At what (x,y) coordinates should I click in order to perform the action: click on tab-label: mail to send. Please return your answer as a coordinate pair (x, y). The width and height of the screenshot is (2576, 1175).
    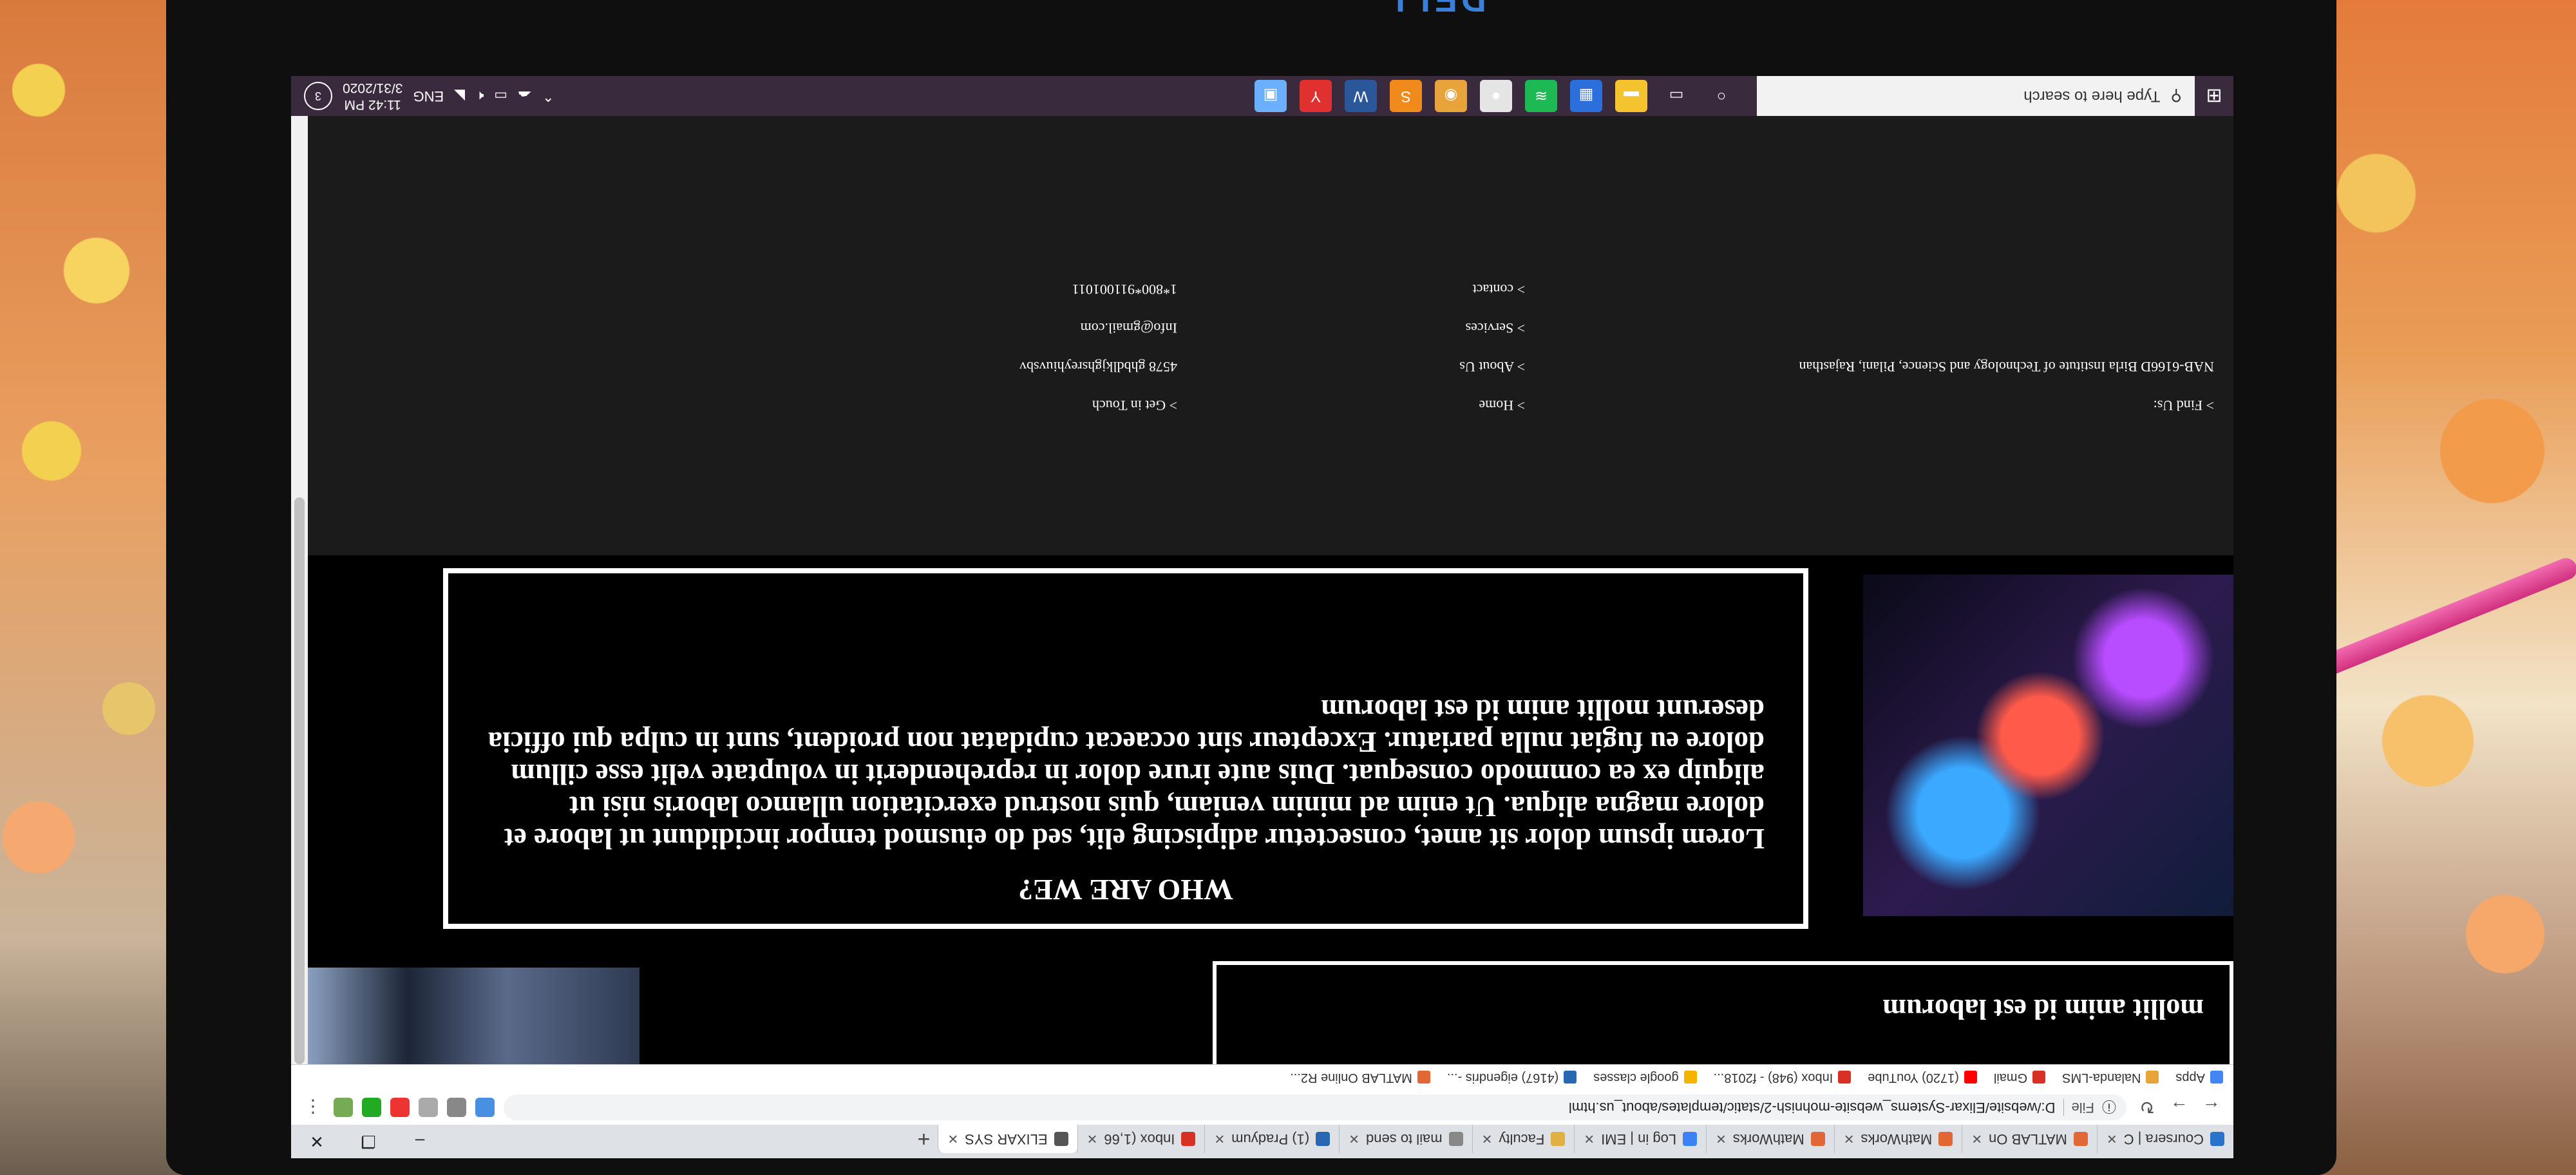
    Looking at the image, I should click on (1405, 1139).